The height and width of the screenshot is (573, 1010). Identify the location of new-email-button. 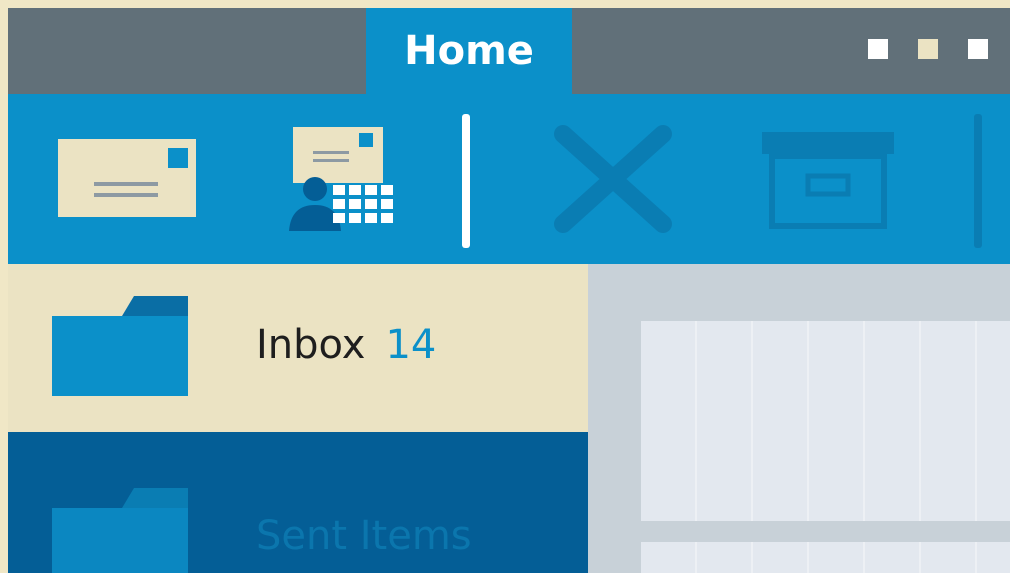
(128, 179).